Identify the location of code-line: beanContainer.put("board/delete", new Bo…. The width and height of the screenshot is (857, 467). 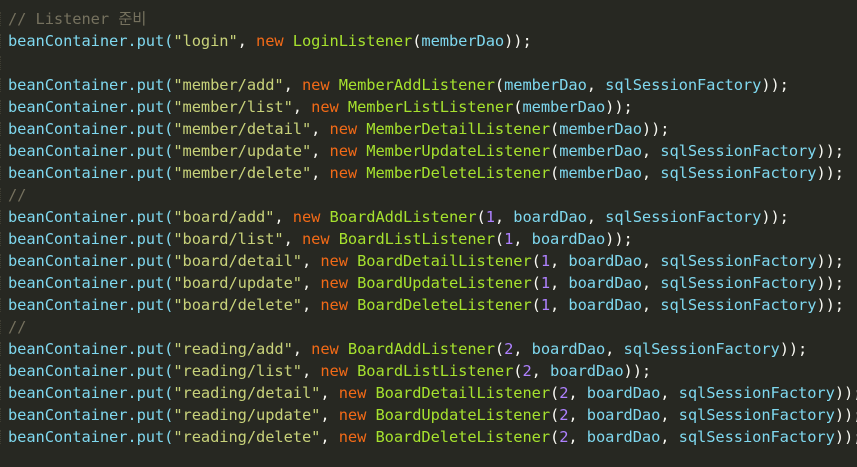
(428, 305).